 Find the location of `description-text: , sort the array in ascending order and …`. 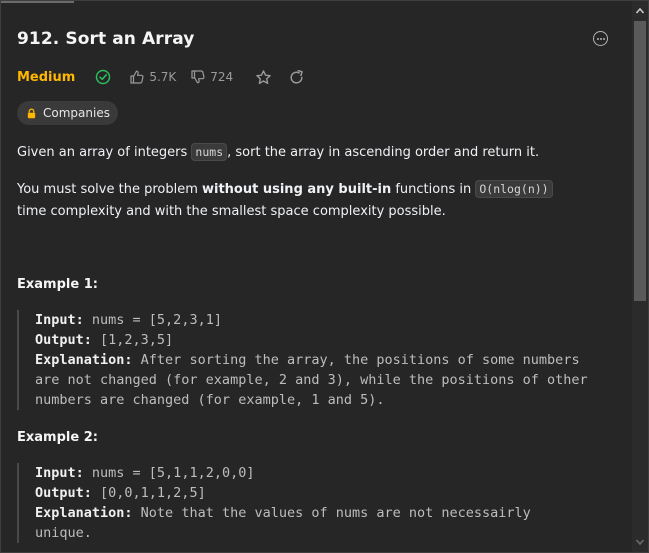

description-text: , sort the array in ascending order and … is located at coordinates (383, 152).